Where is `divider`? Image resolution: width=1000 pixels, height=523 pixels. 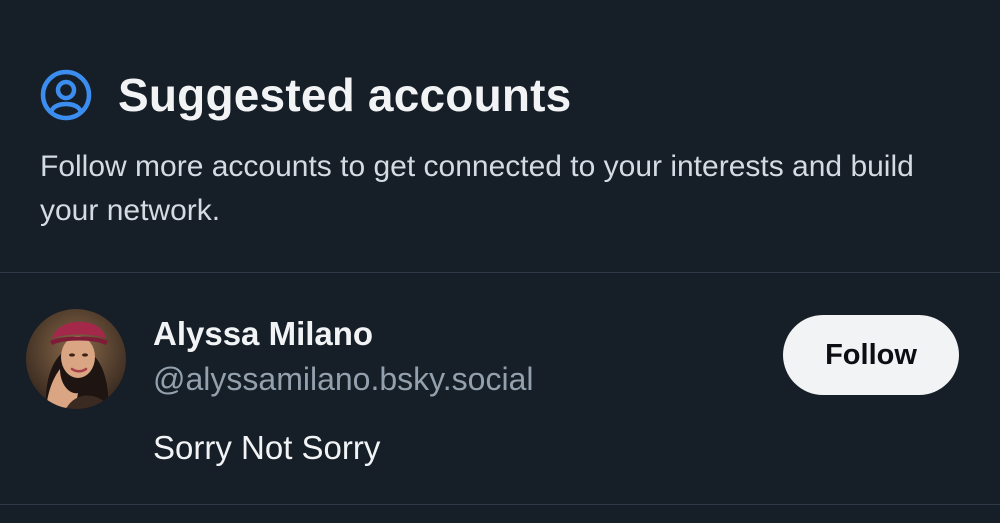
divider is located at coordinates (500, 504).